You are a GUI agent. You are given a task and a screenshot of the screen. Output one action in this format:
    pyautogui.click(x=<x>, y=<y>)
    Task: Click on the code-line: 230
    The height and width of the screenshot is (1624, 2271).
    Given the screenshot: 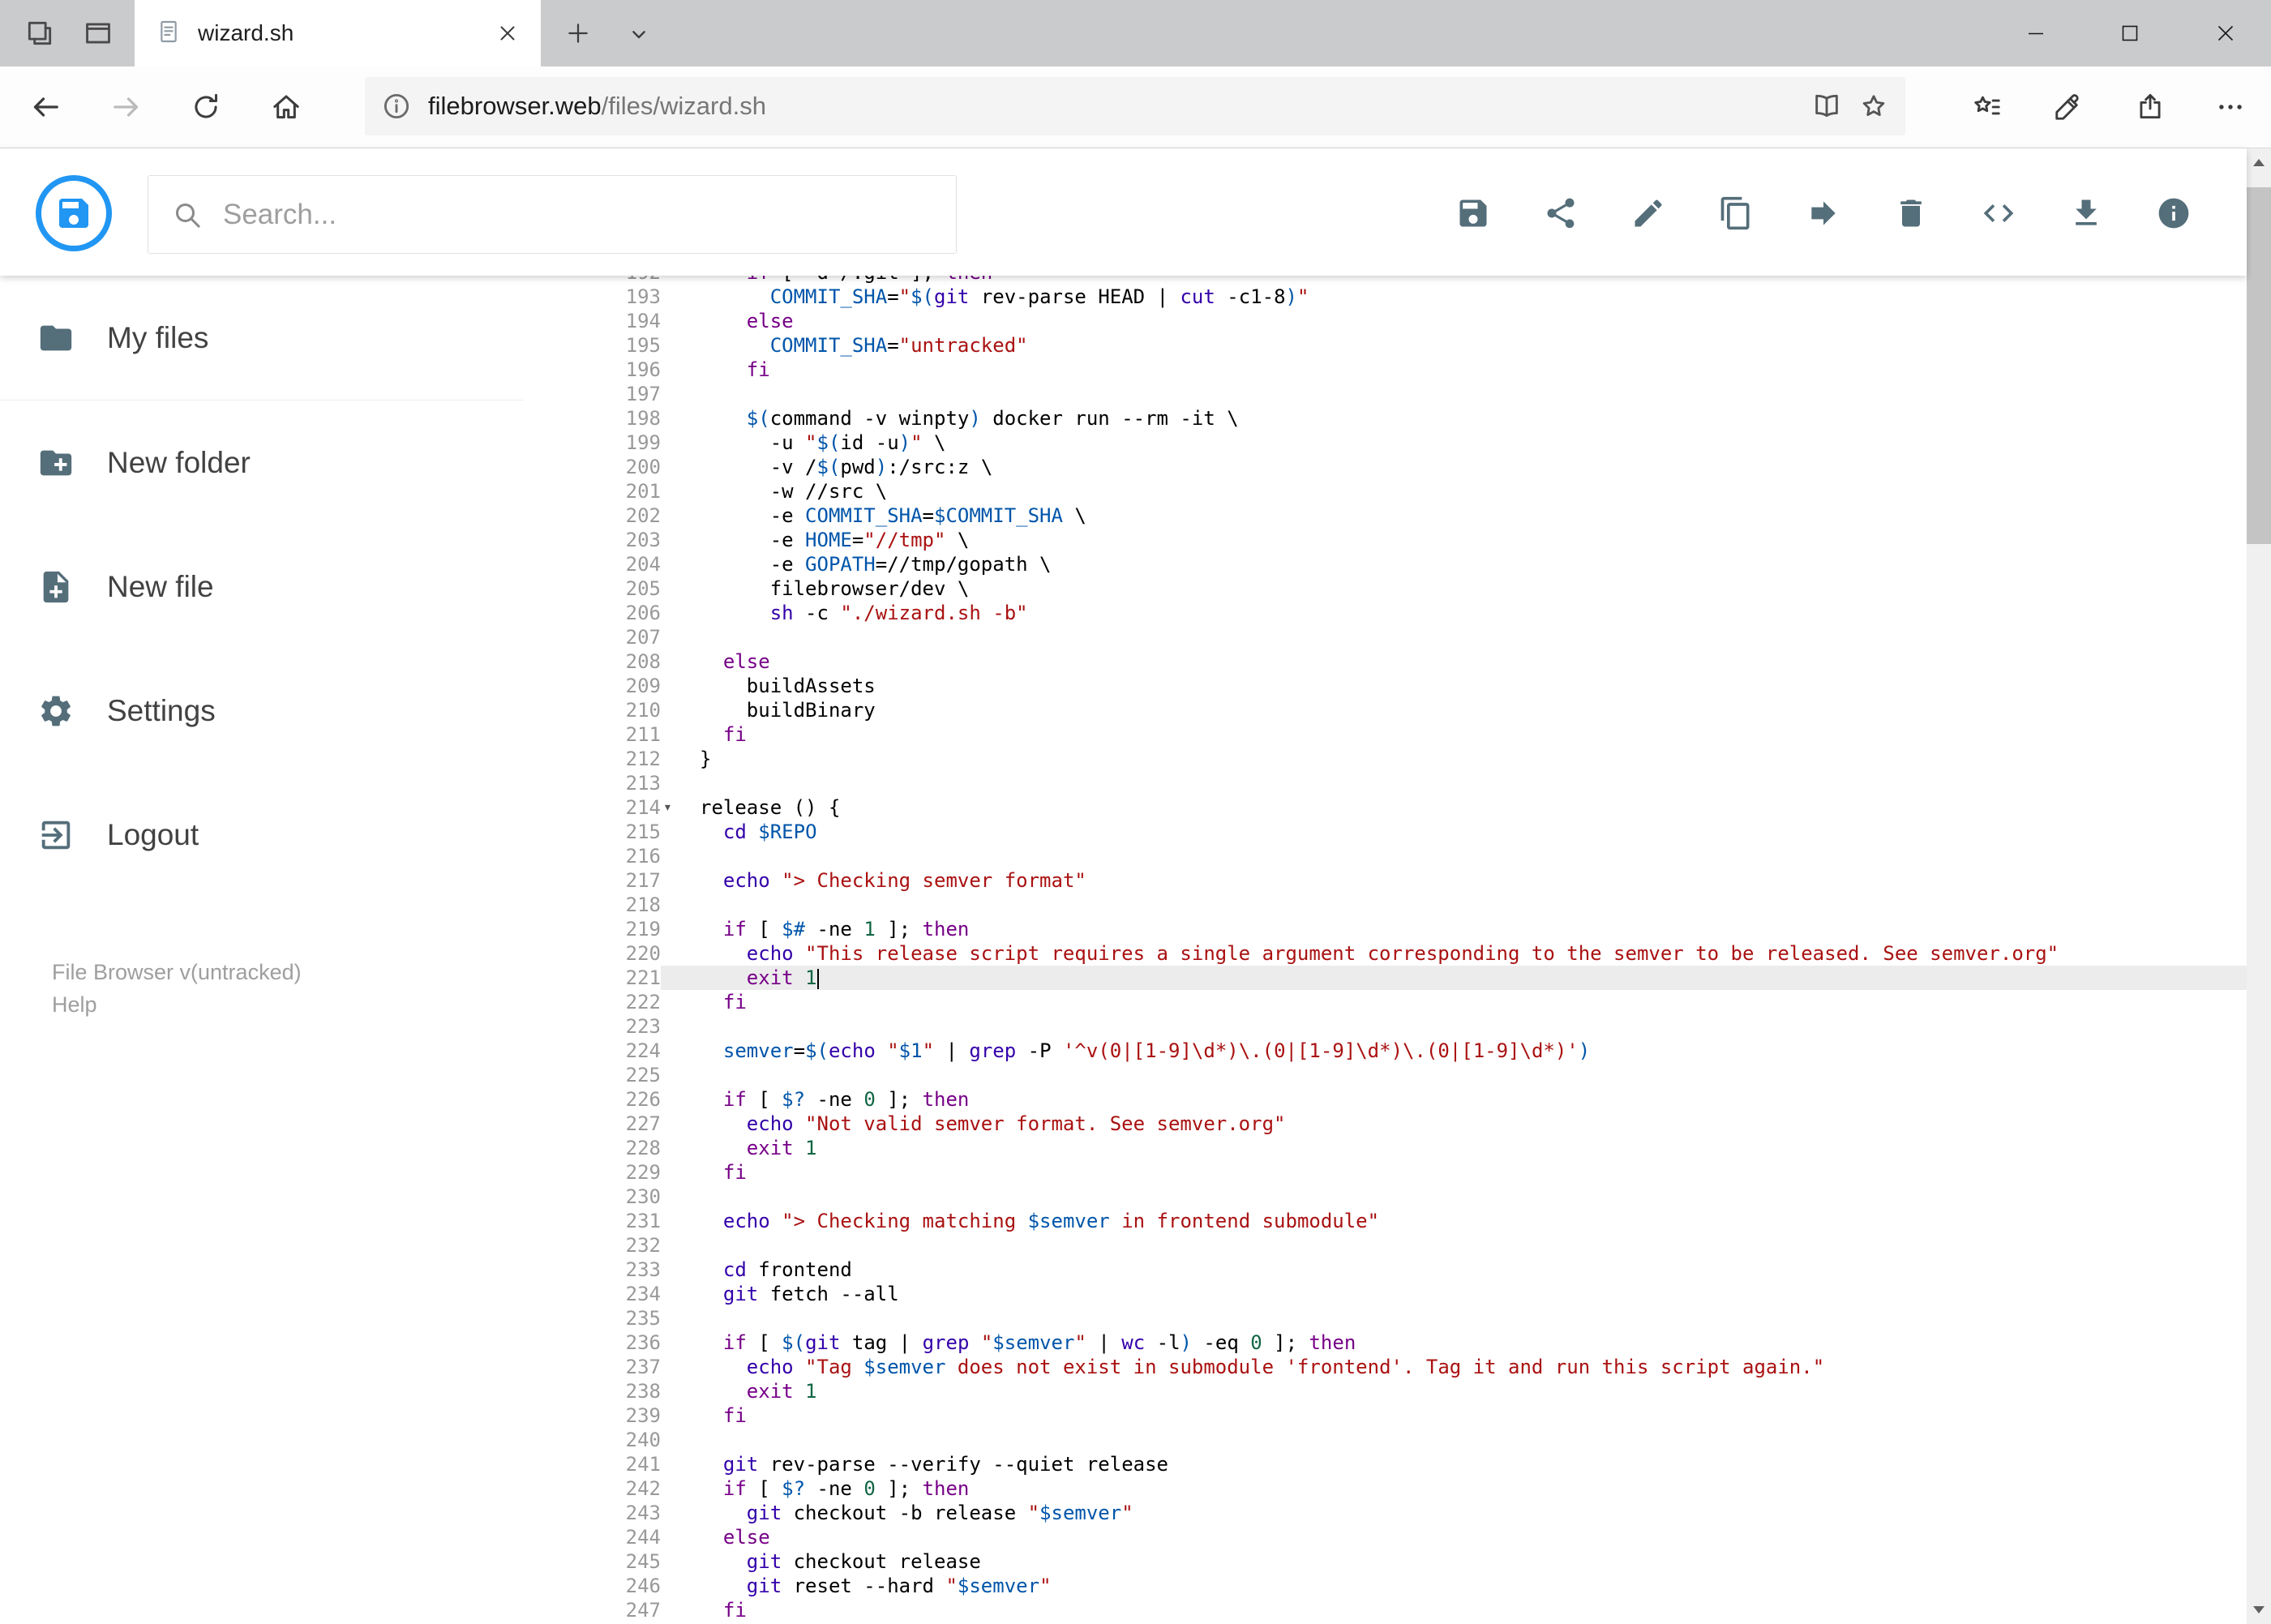 What is the action you would take?
    pyautogui.click(x=1429, y=1197)
    